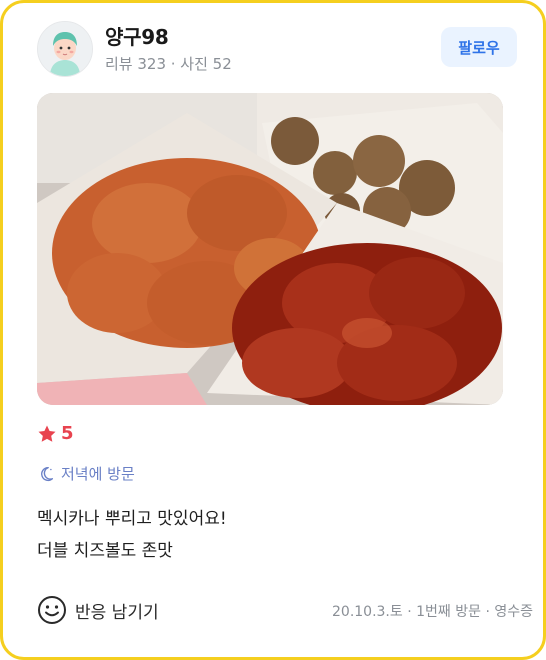 The height and width of the screenshot is (660, 546). I want to click on leave-reaction-button: 반응 남기기, so click(98, 610).